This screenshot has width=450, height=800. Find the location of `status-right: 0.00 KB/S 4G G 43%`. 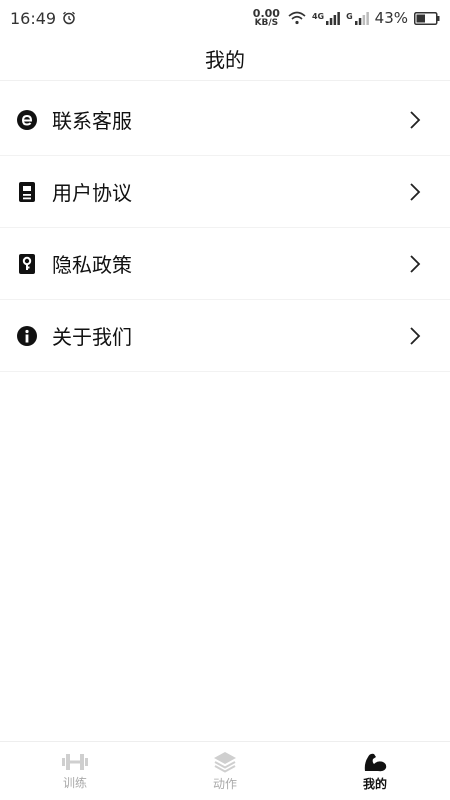

status-right: 0.00 KB/S 4G G 43% is located at coordinates (346, 18).